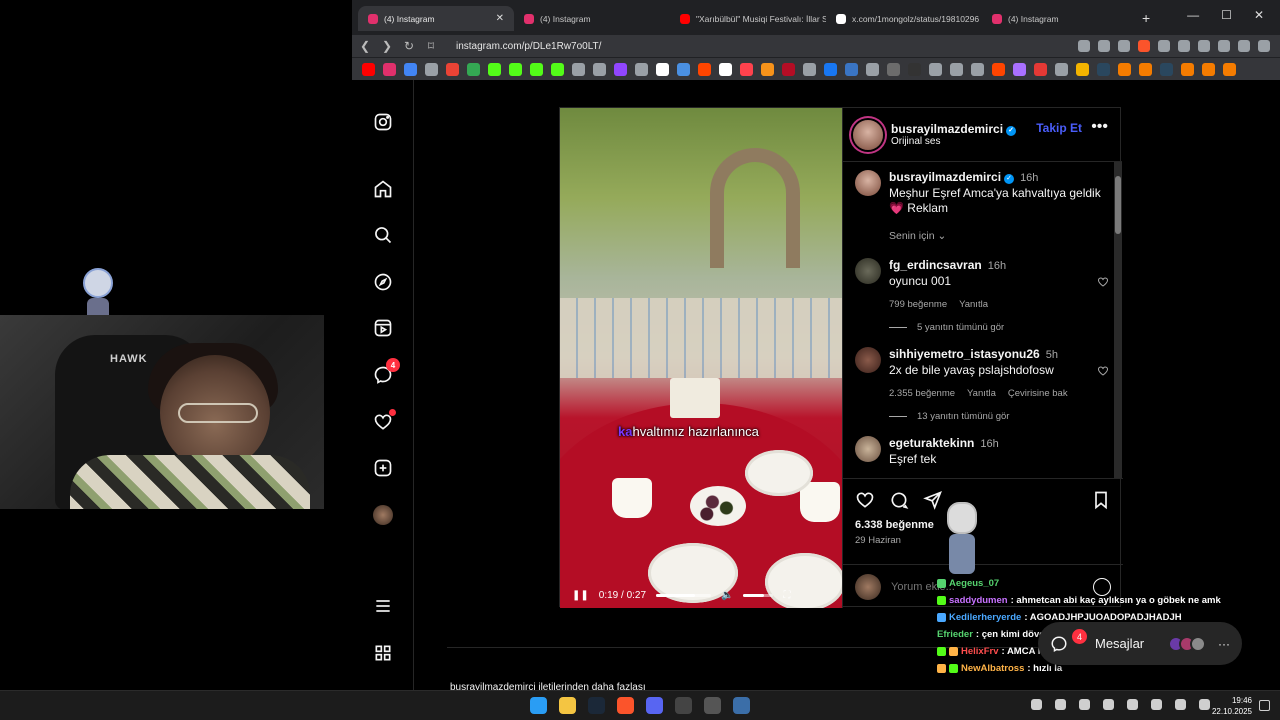 Image resolution: width=1280 pixels, height=720 pixels. I want to click on notifications-heart-icon, so click(384, 421).